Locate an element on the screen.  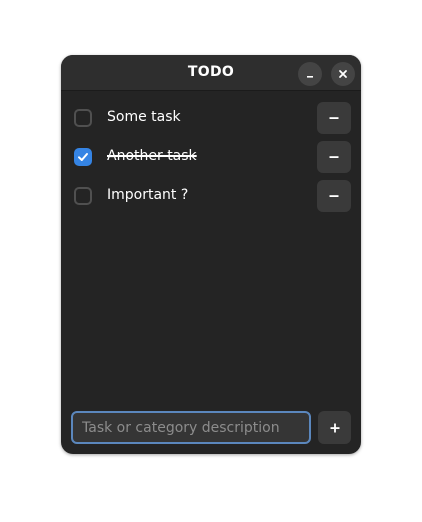
task-label: Some task is located at coordinates (144, 117).